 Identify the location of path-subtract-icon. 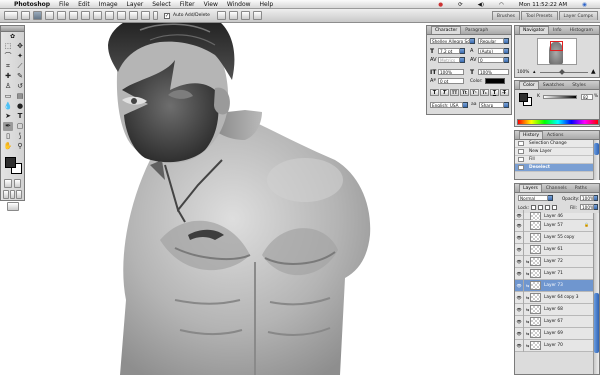
(233, 15).